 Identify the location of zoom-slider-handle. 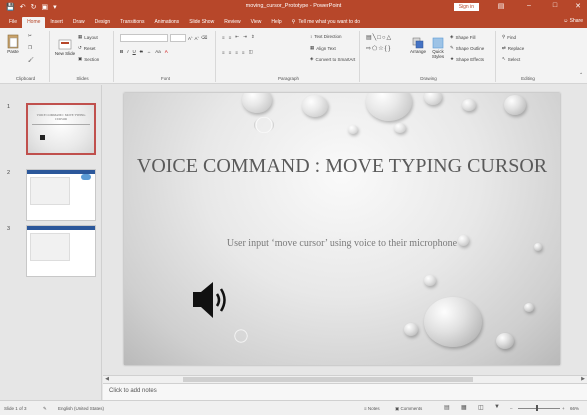
(537, 408).